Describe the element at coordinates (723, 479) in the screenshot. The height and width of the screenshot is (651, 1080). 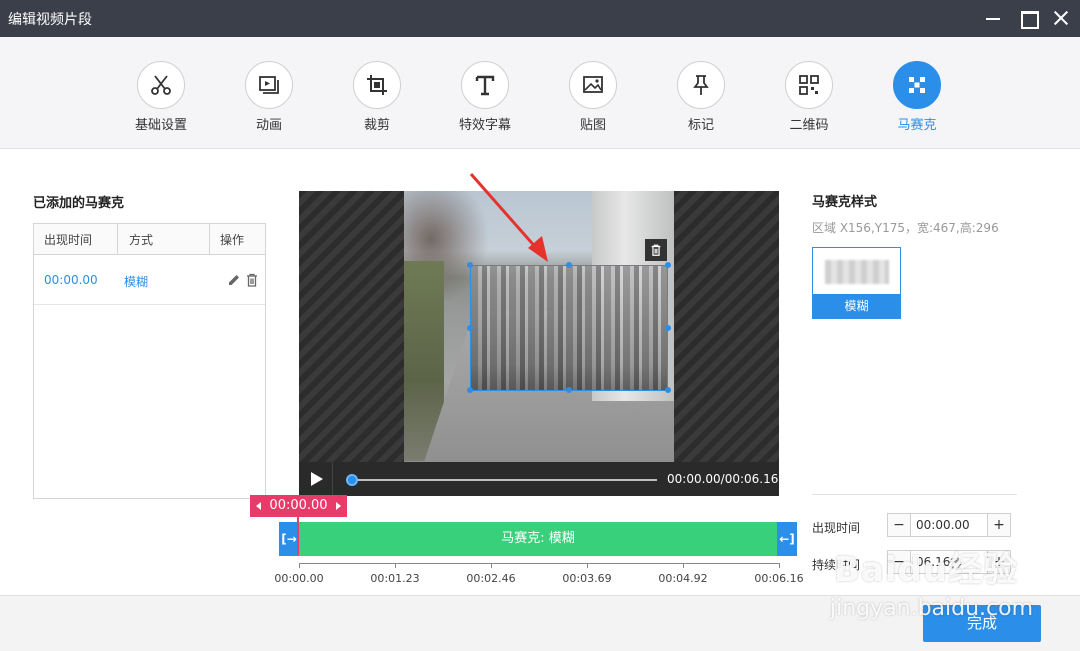
I see `playback-time: 00:00.00/00:06.16` at that location.